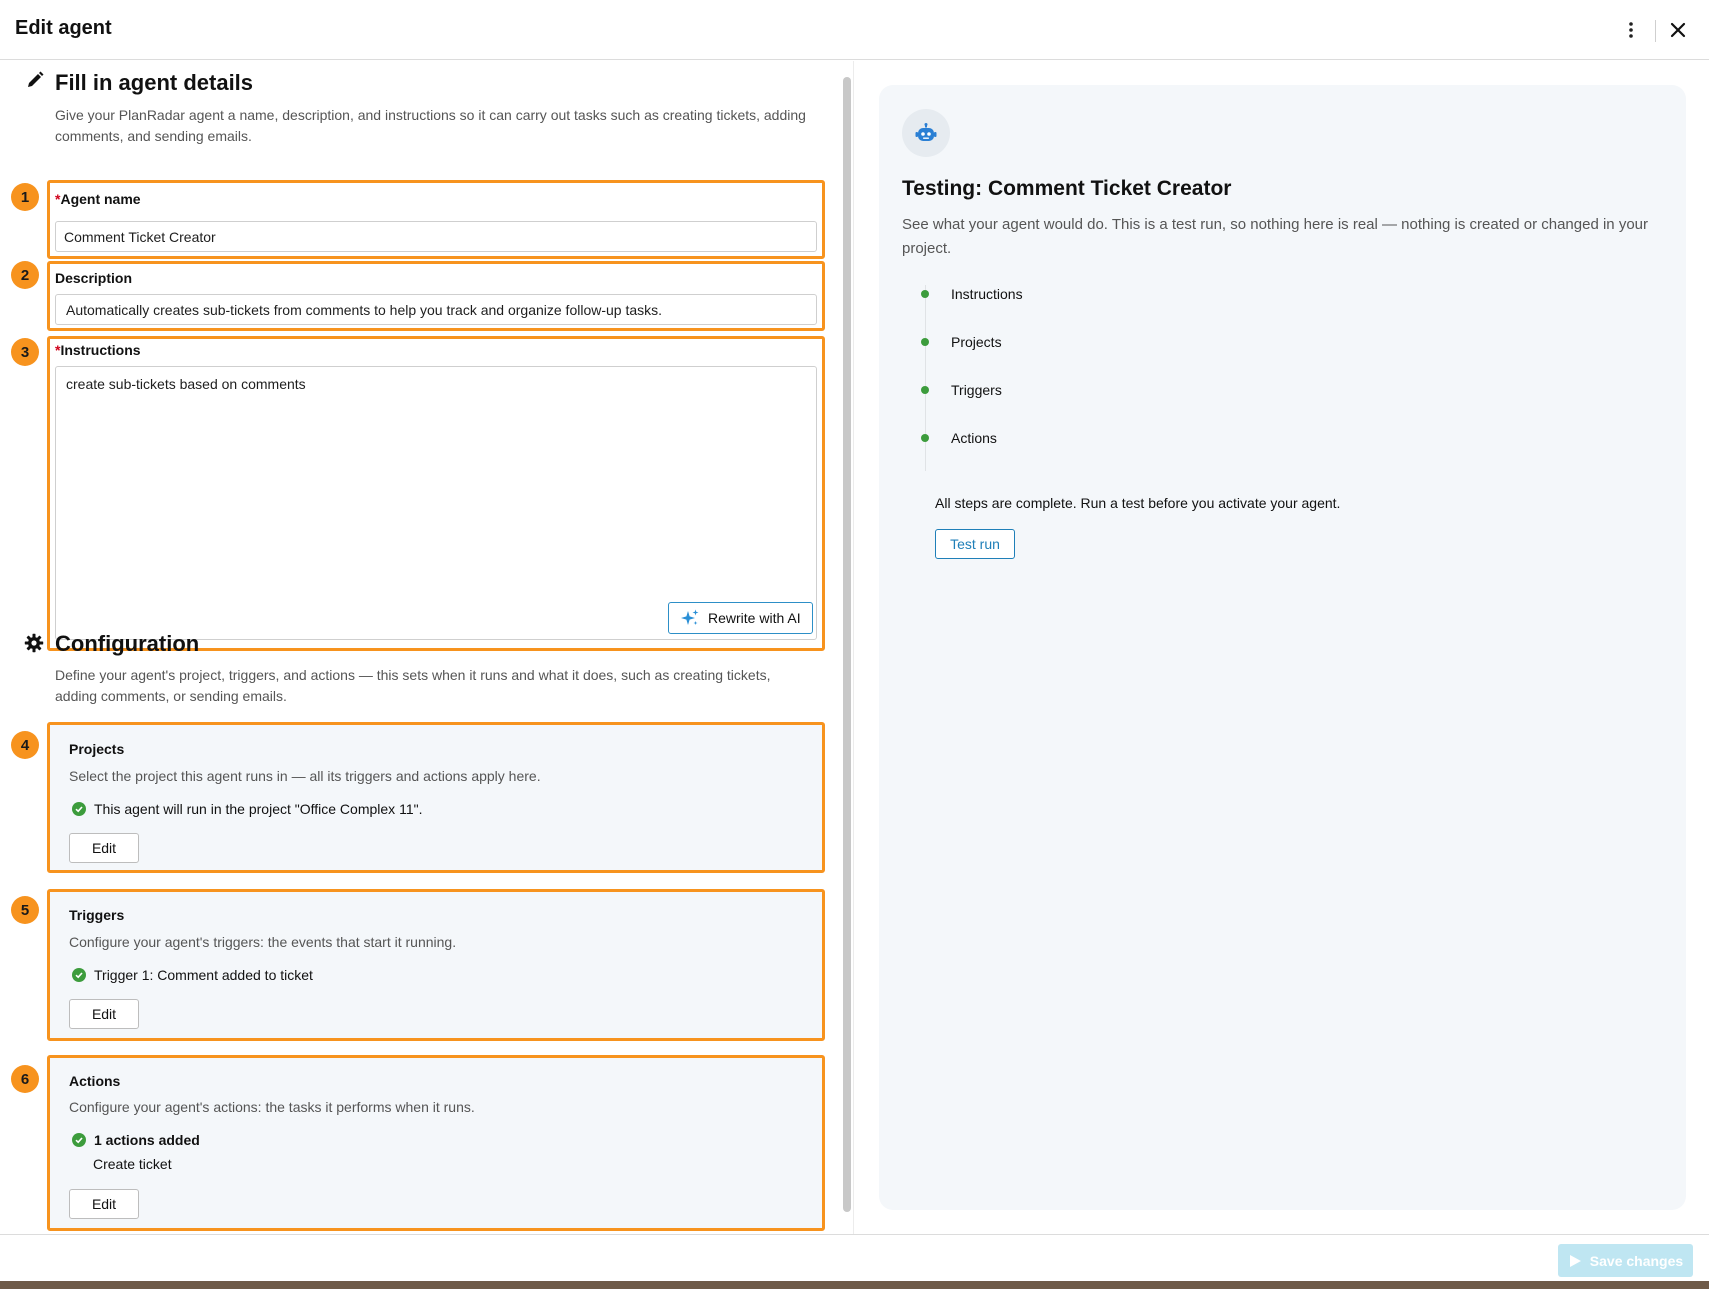 This screenshot has width=1709, height=1289. I want to click on panel-divider, so click(853, 647).